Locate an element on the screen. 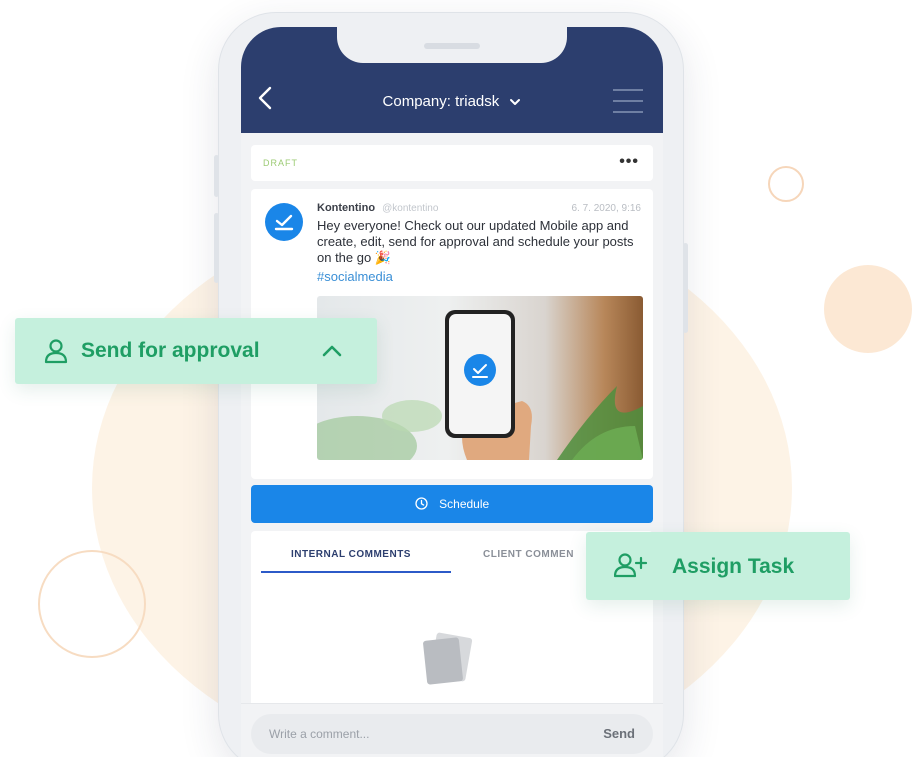 Image resolution: width=924 pixels, height=757 pixels. decorative-ring-small is located at coordinates (786, 184).